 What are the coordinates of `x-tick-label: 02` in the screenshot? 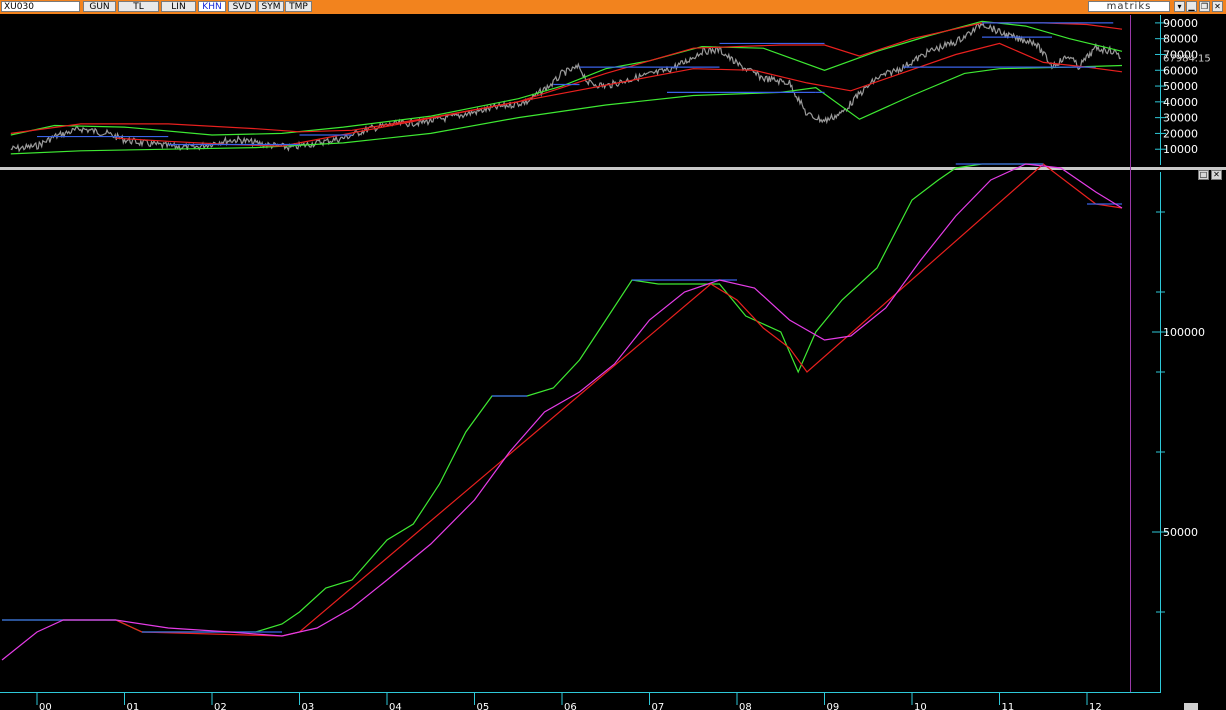 It's located at (220, 706).